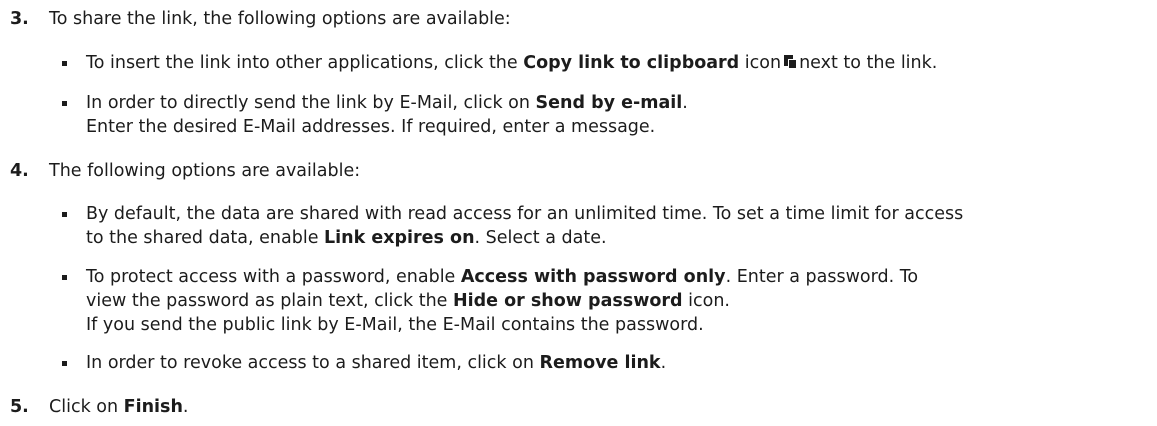 The image size is (1157, 426). Describe the element at coordinates (19, 19) in the screenshot. I see `step-number: 3.` at that location.